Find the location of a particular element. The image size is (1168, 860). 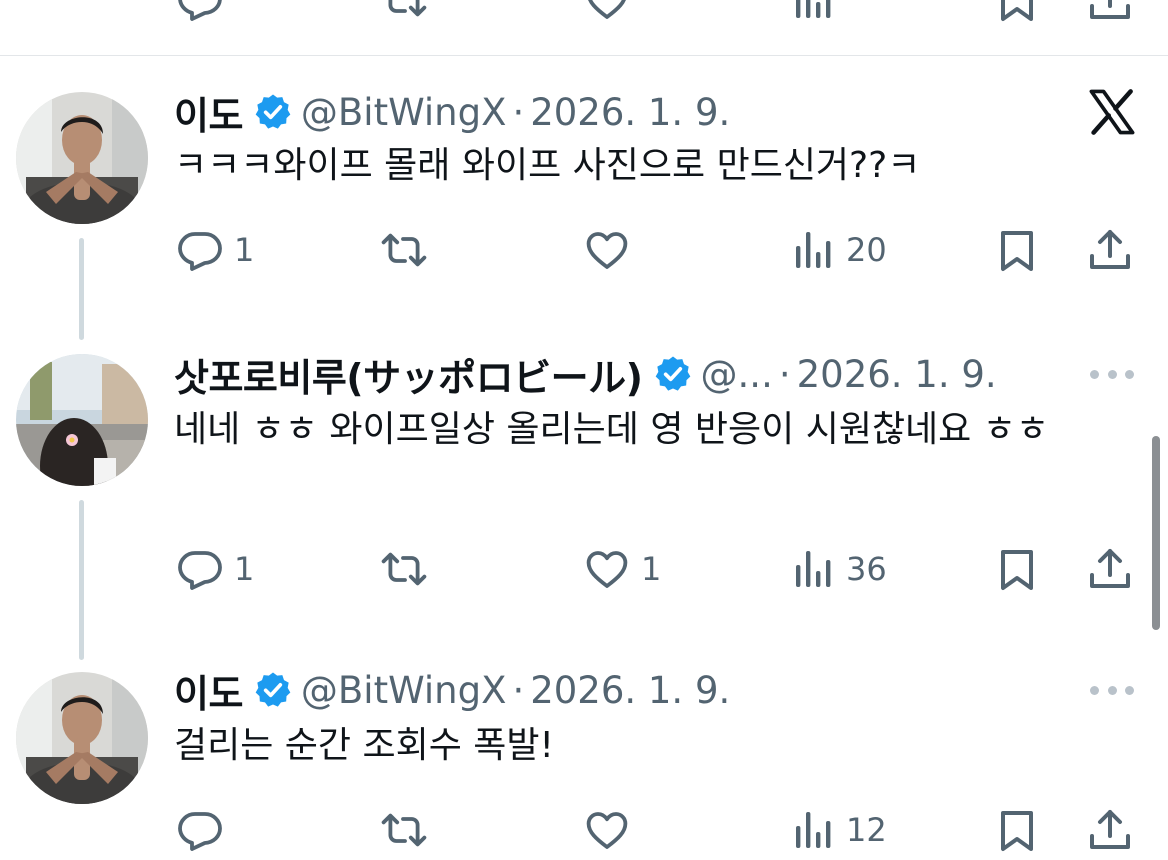

scrollbar is located at coordinates (1156, 533).